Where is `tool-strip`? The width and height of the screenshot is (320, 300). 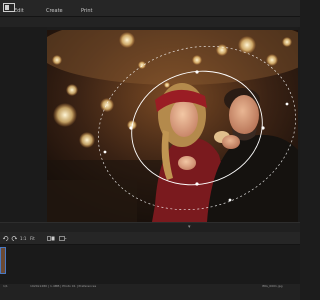 tool-strip is located at coordinates (150, 22).